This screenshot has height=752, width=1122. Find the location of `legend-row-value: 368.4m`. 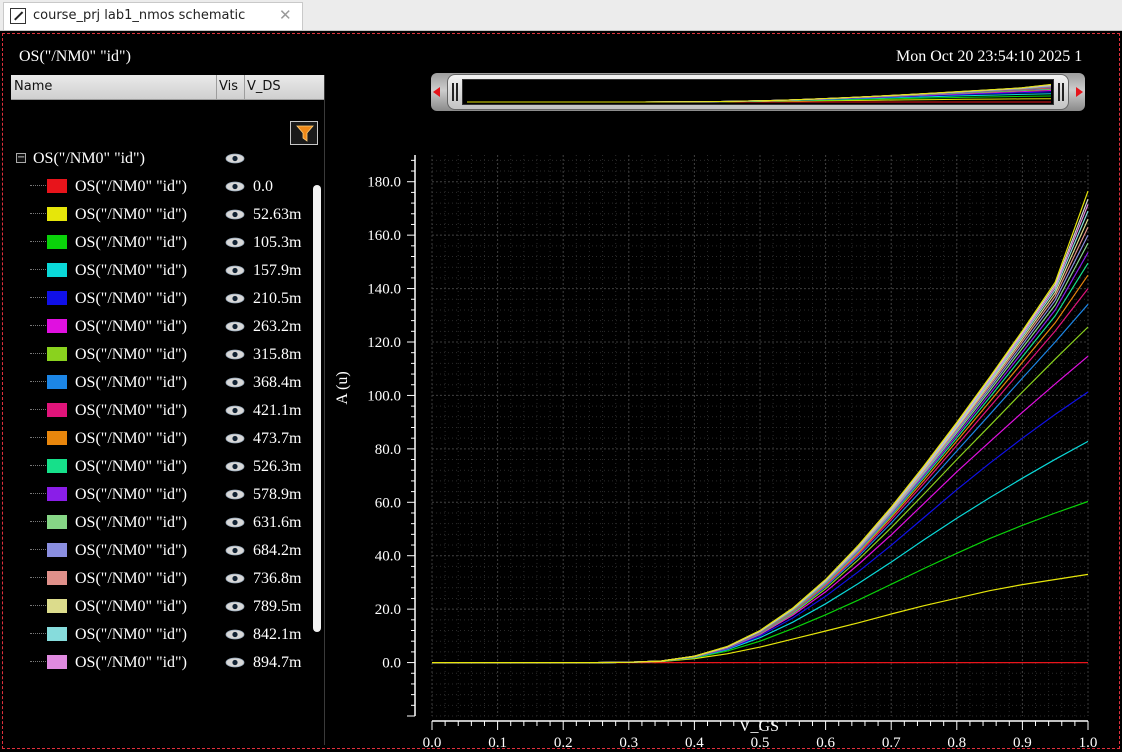

legend-row-value: 368.4m is located at coordinates (277, 382).